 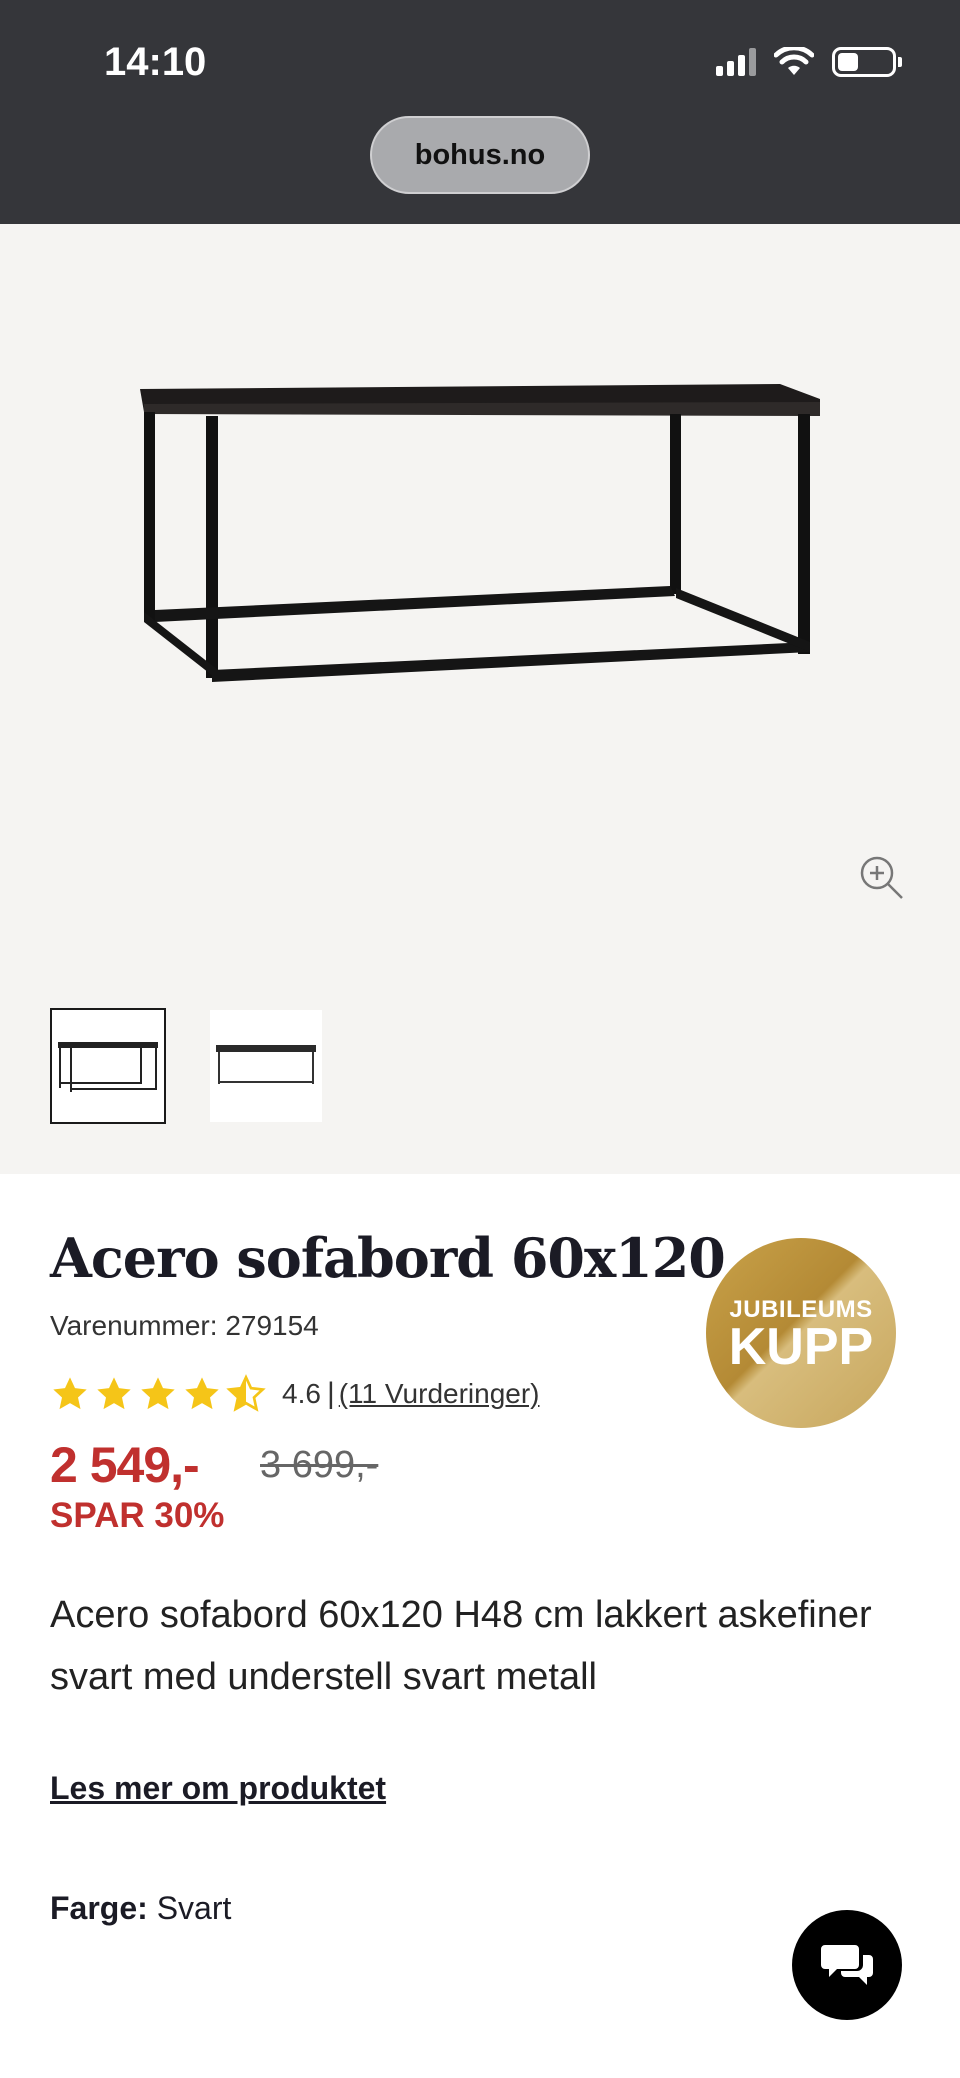 What do you see at coordinates (480, 112) in the screenshot?
I see `status-bar: 14:10 bohus.no` at bounding box center [480, 112].